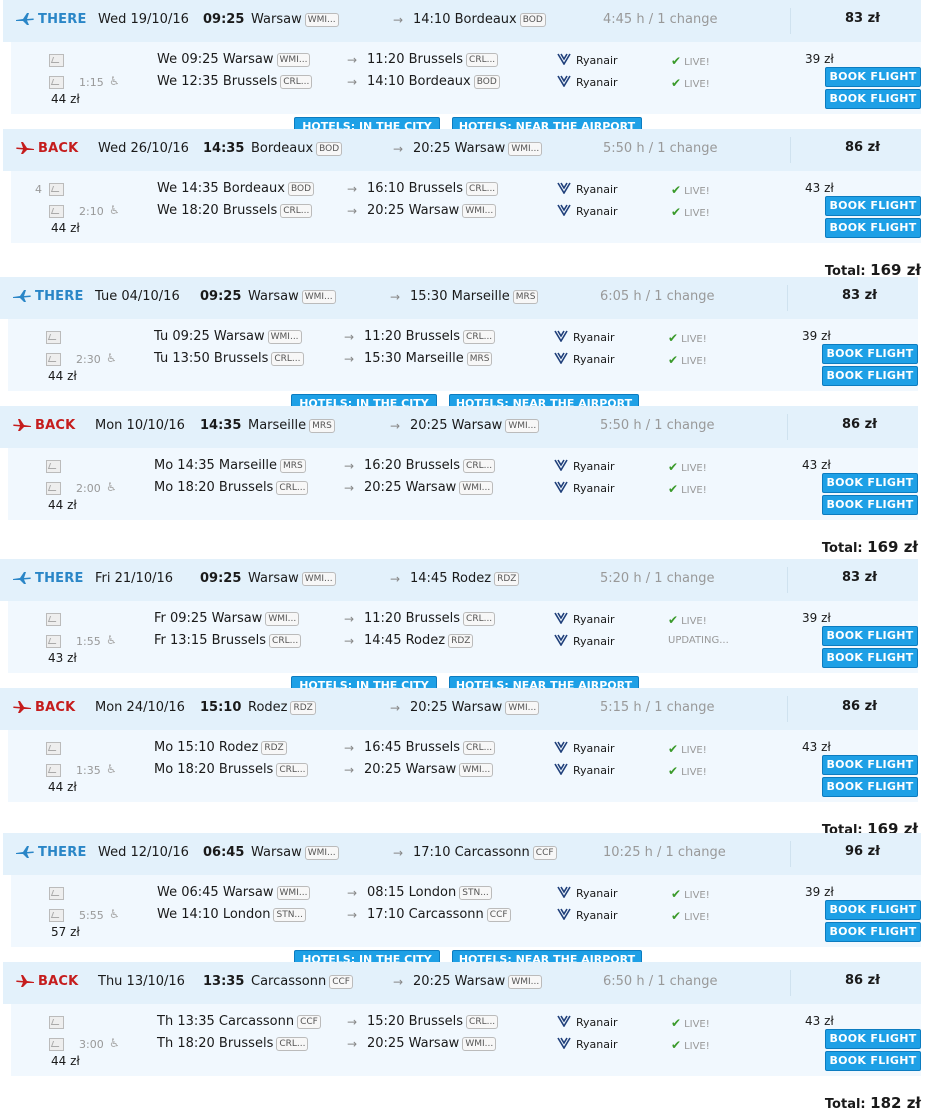  Describe the element at coordinates (91, 82) in the screenshot. I see `layover-time: 1:15` at that location.